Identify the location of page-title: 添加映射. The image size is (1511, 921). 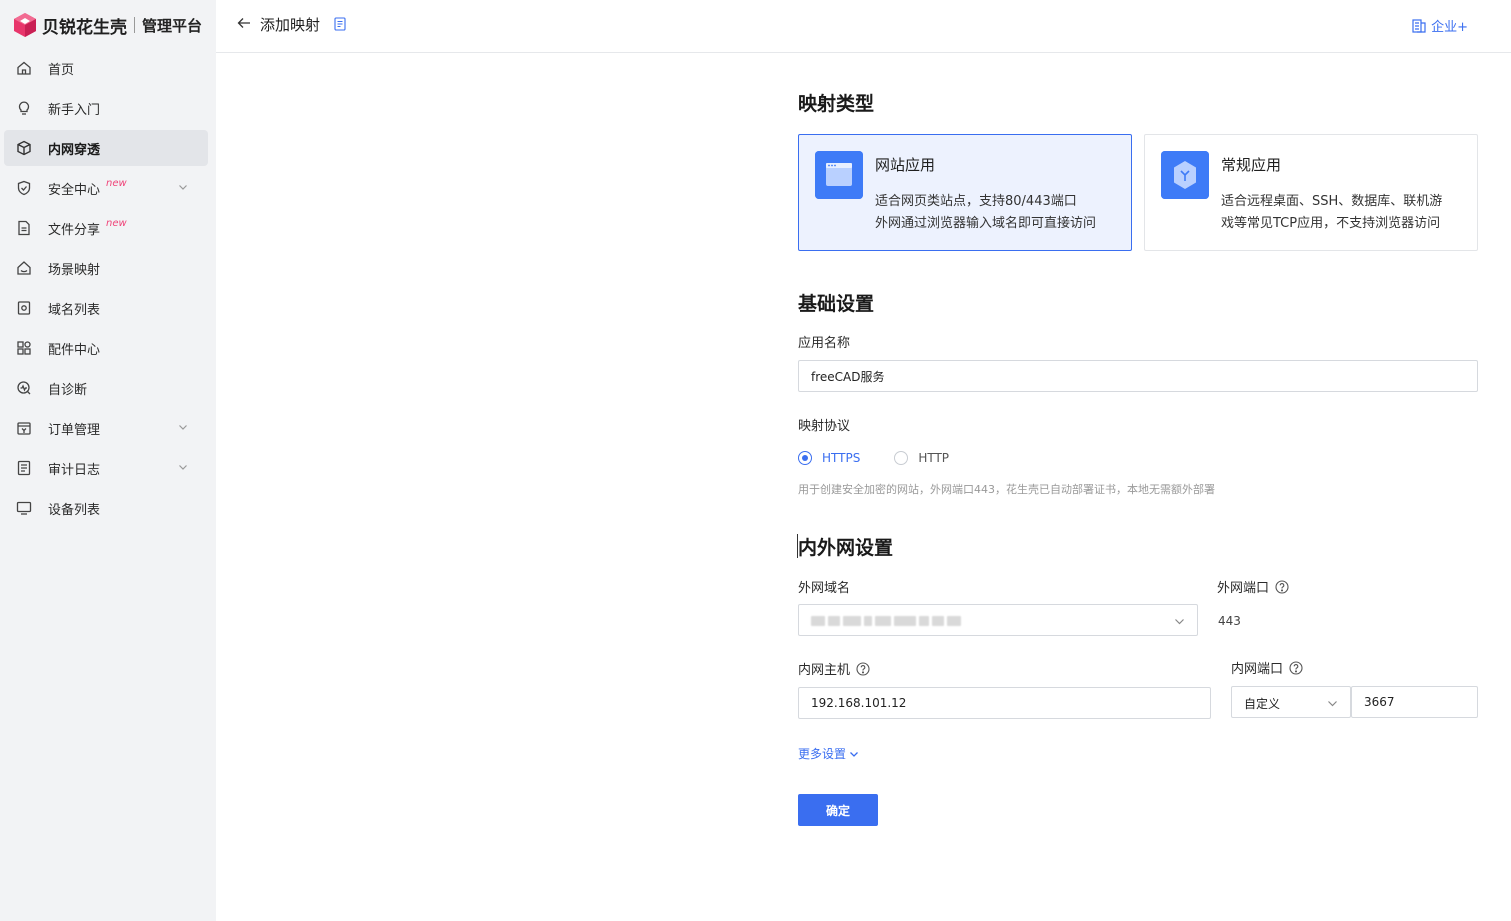
(290, 25).